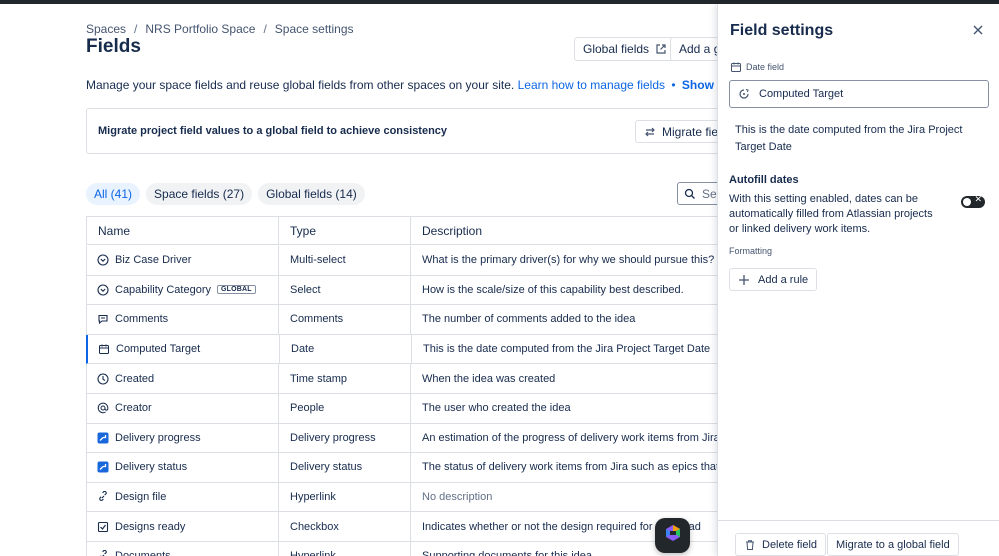  Describe the element at coordinates (744, 94) in the screenshot. I see `date-sync-icon` at that location.